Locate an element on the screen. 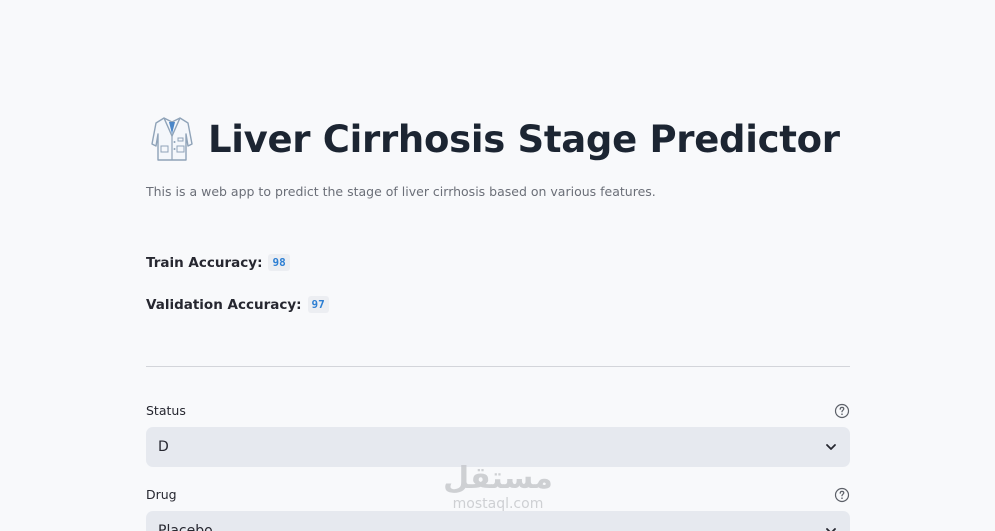 This screenshot has width=995, height=531. drug-label: Drug is located at coordinates (161, 494).